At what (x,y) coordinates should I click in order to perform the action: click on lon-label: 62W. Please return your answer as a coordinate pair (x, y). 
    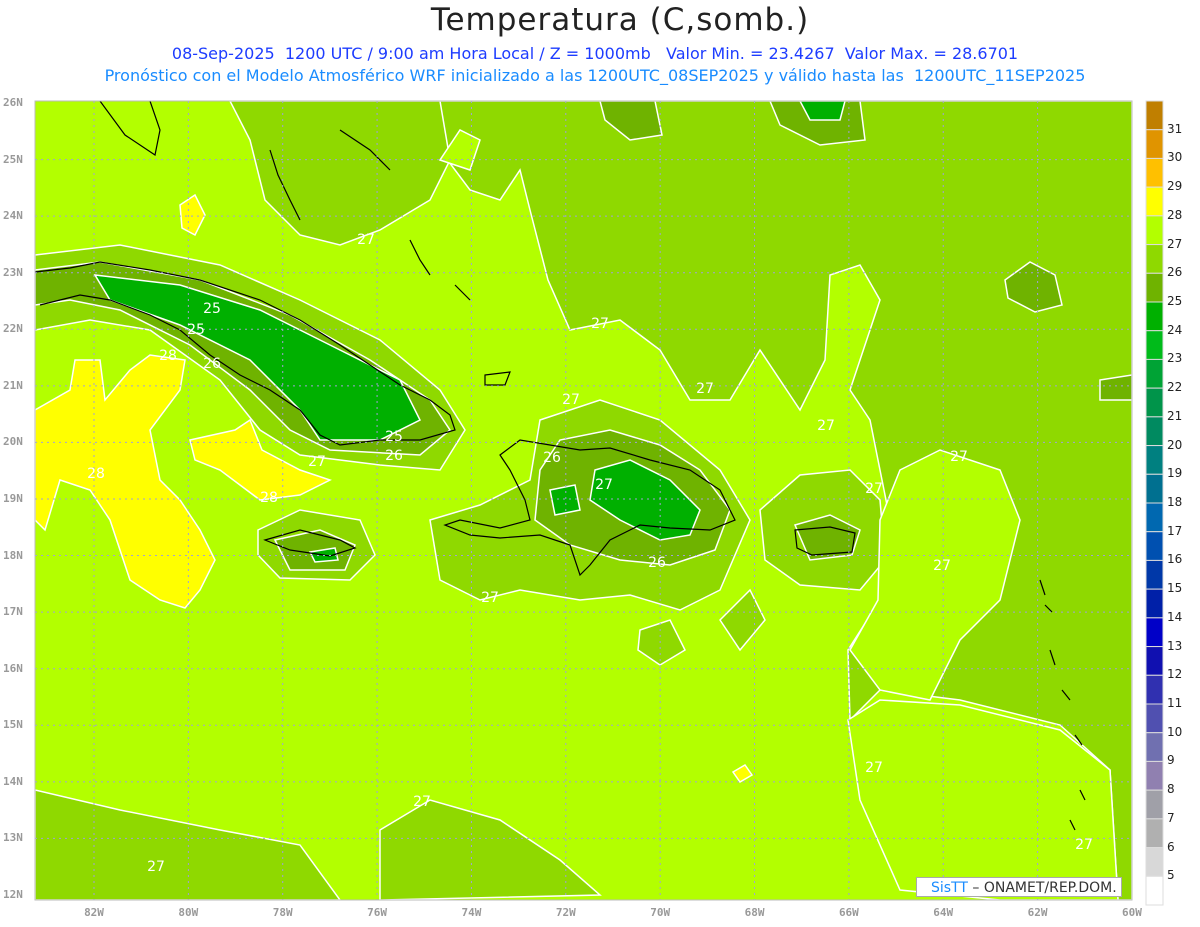
    Looking at the image, I should click on (1037, 912).